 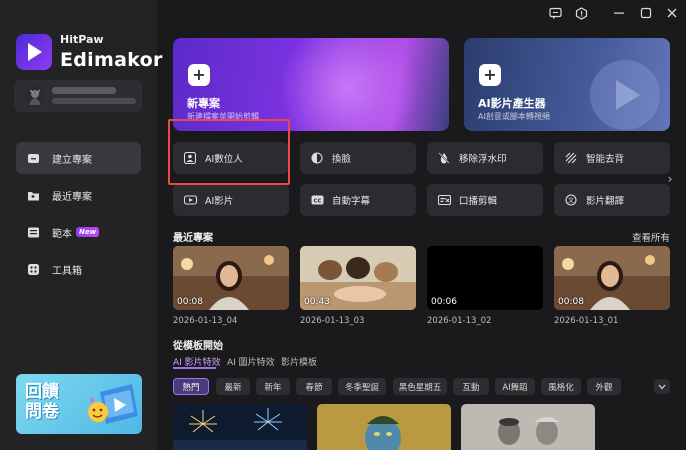 What do you see at coordinates (229, 152) in the screenshot?
I see `highlight-box` at bounding box center [229, 152].